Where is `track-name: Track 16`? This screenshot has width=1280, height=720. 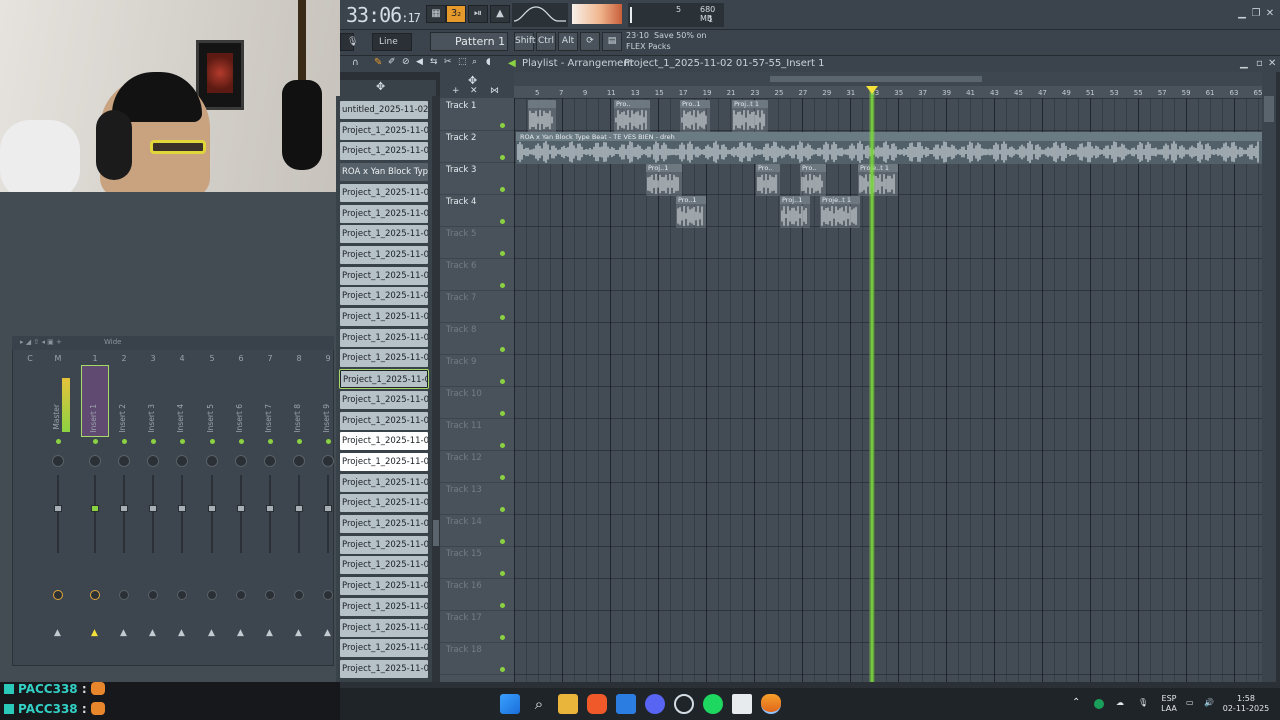 track-name: Track 16 is located at coordinates (464, 586).